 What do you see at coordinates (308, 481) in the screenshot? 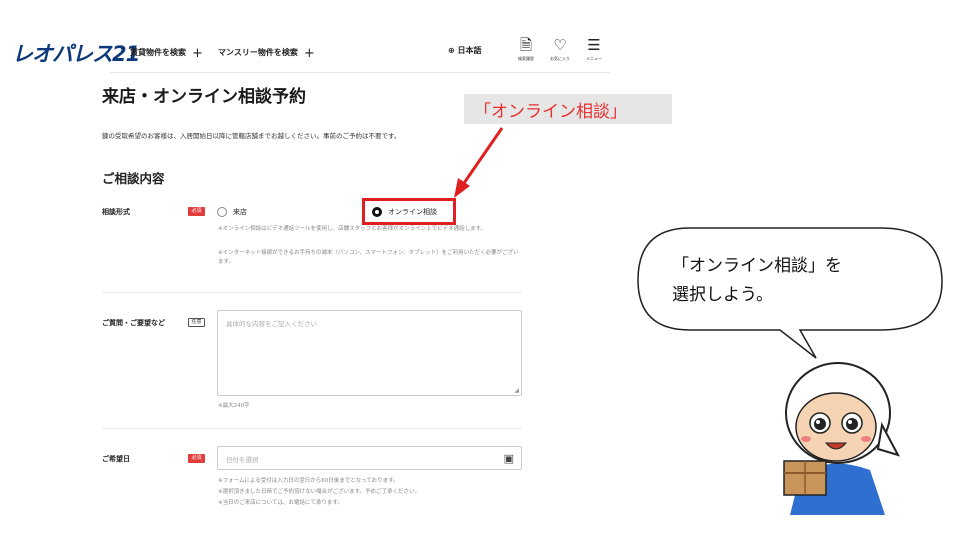
I see `date-note-1: ※フォームによる受付は入力日の翌日から60日後までとなっております。` at bounding box center [308, 481].